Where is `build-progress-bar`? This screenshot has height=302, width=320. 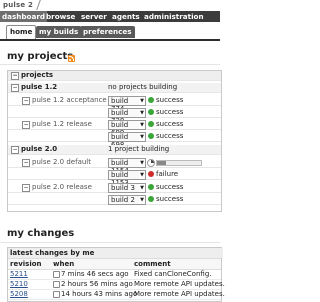
build-progress-bar is located at coordinates (179, 163).